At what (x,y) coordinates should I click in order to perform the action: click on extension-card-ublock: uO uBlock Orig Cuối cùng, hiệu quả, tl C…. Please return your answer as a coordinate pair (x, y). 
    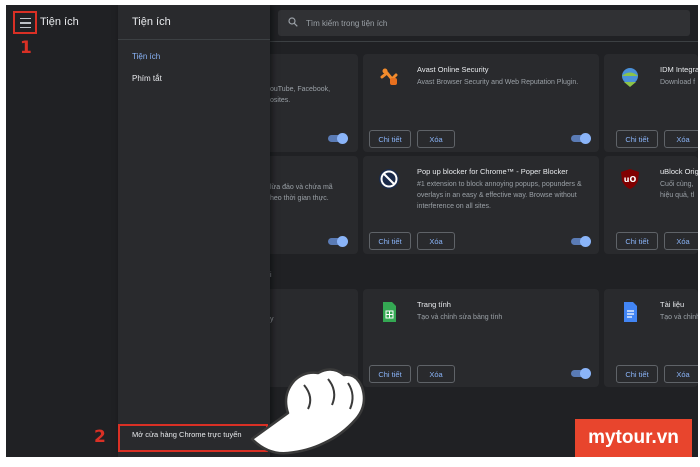
    Looking at the image, I should click on (651, 205).